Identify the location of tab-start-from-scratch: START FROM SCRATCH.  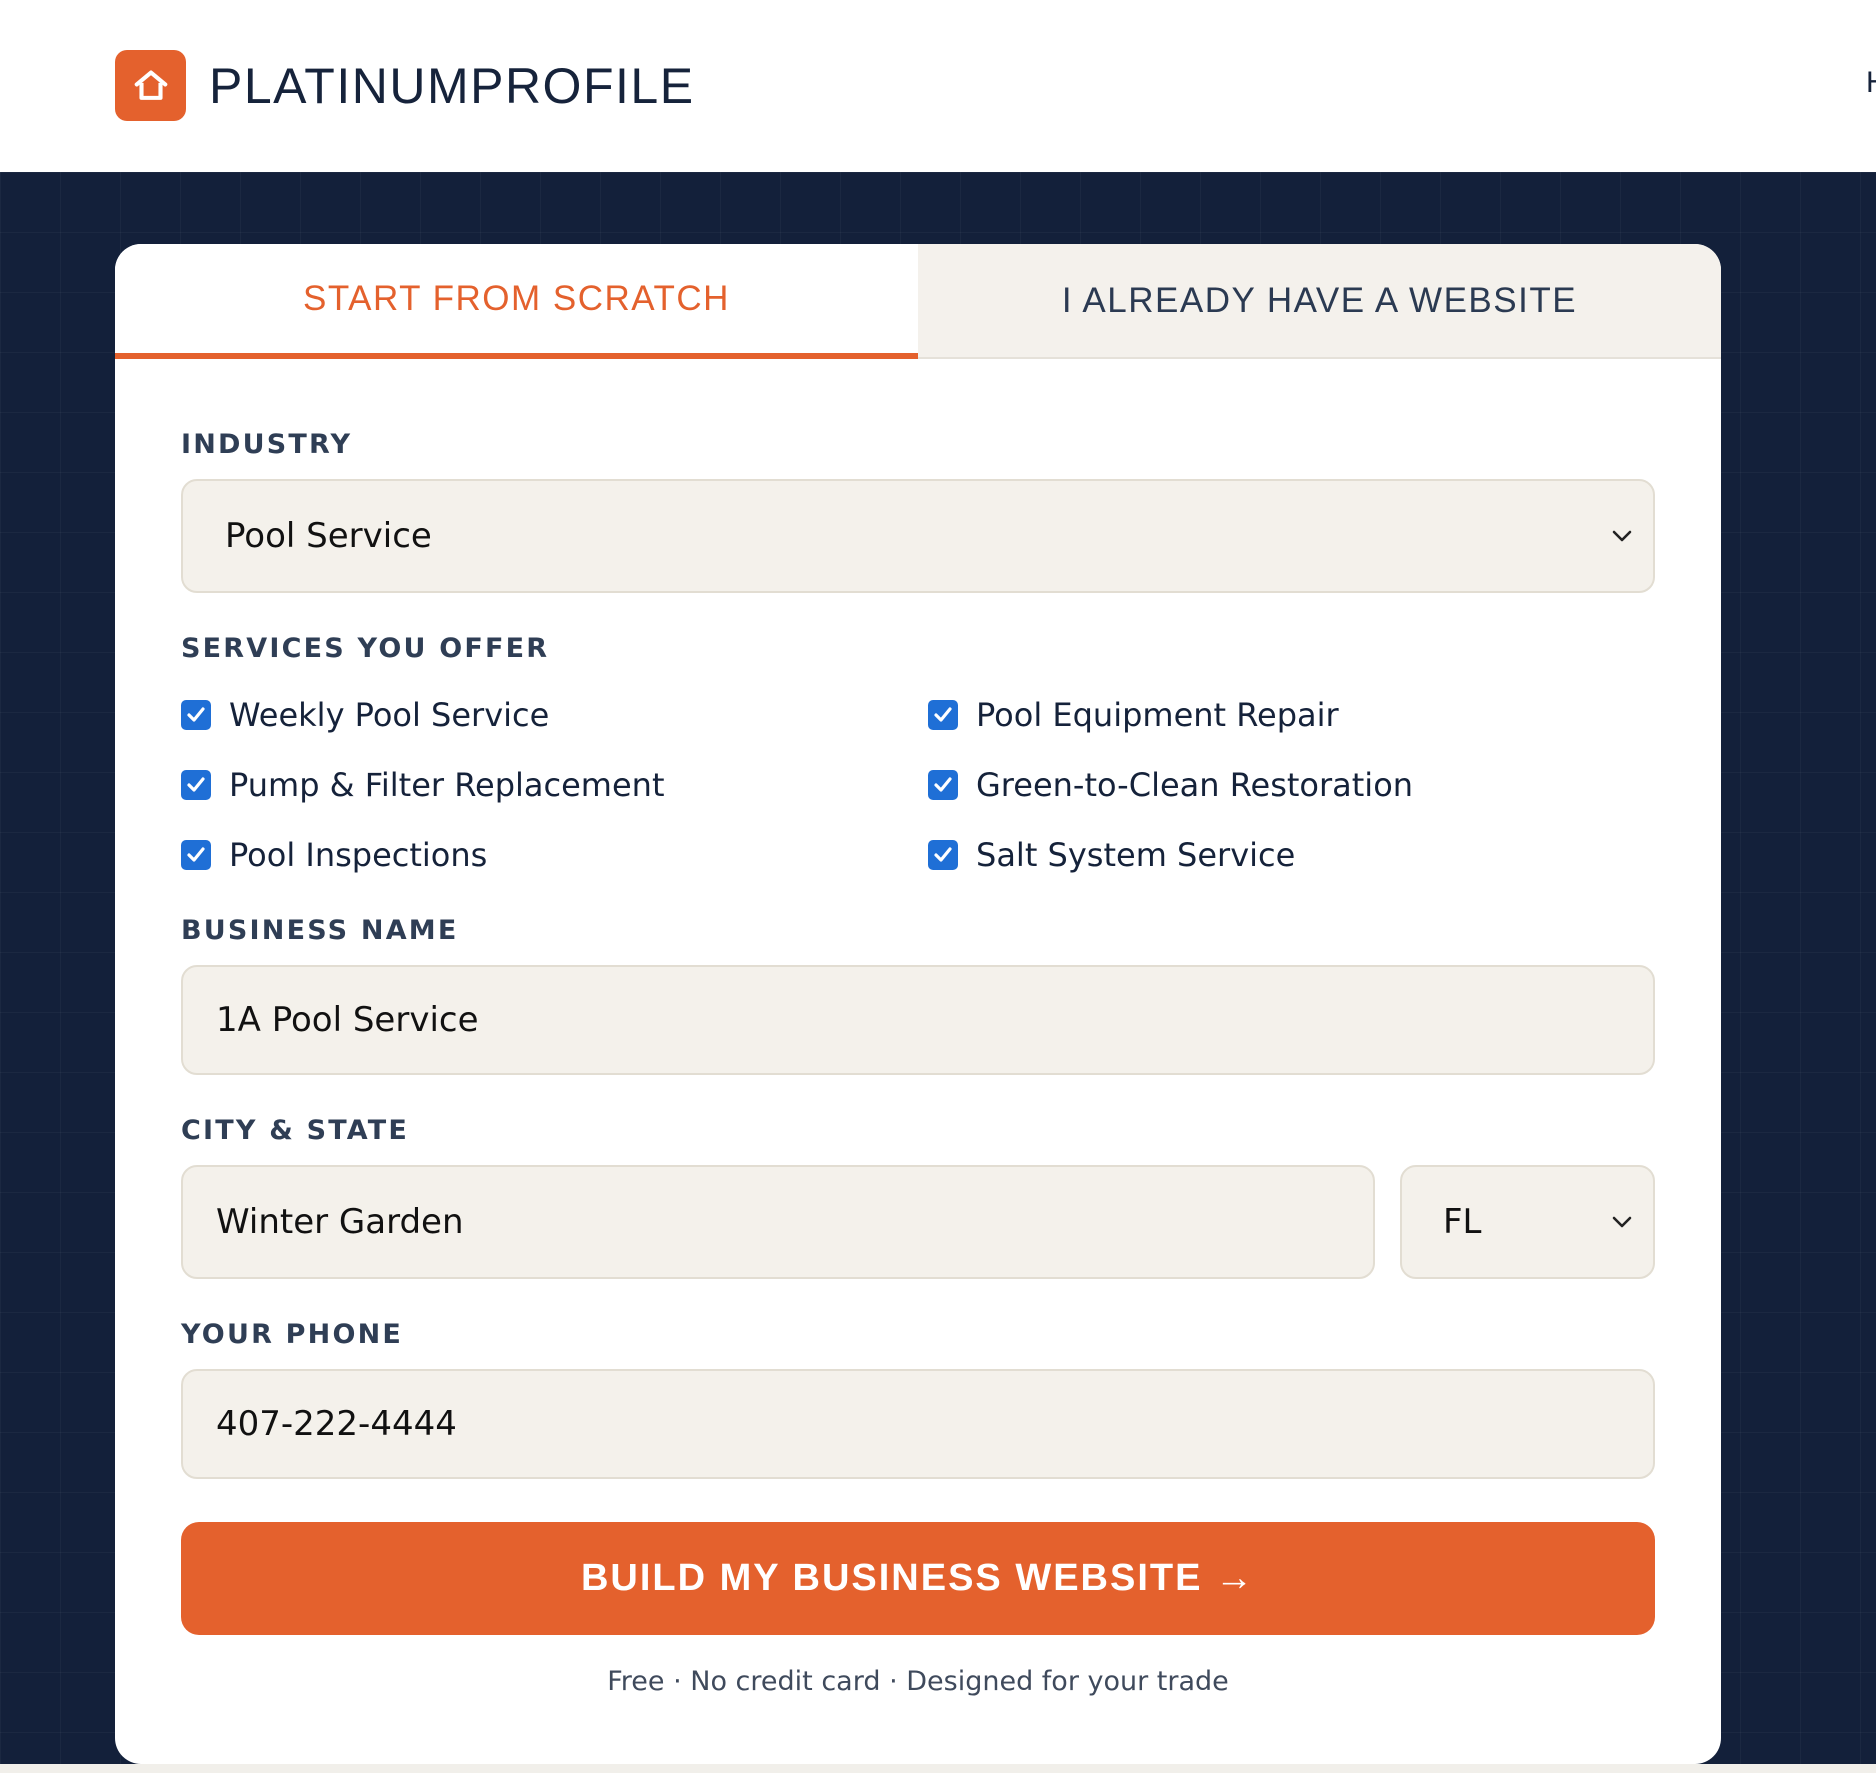
(516, 301).